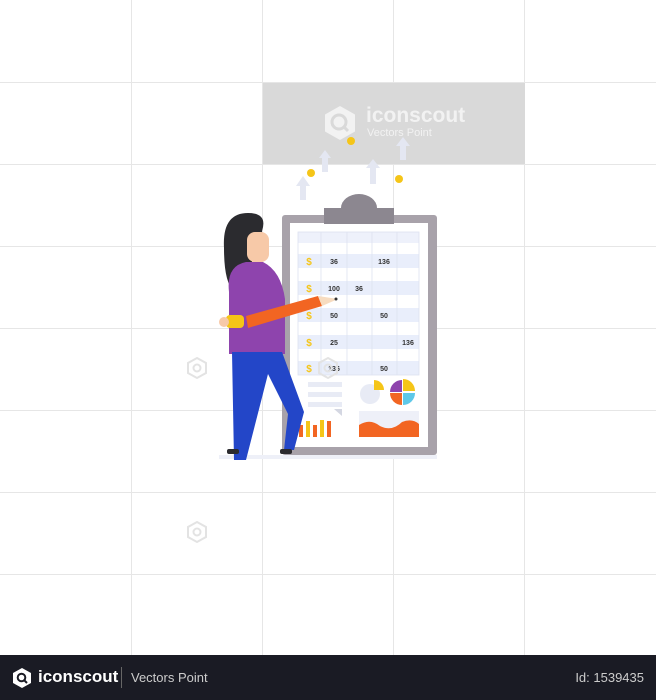 This screenshot has height=700, width=656. Describe the element at coordinates (609, 677) in the screenshot. I see `footer-asset-id: Id: 1539435` at that location.